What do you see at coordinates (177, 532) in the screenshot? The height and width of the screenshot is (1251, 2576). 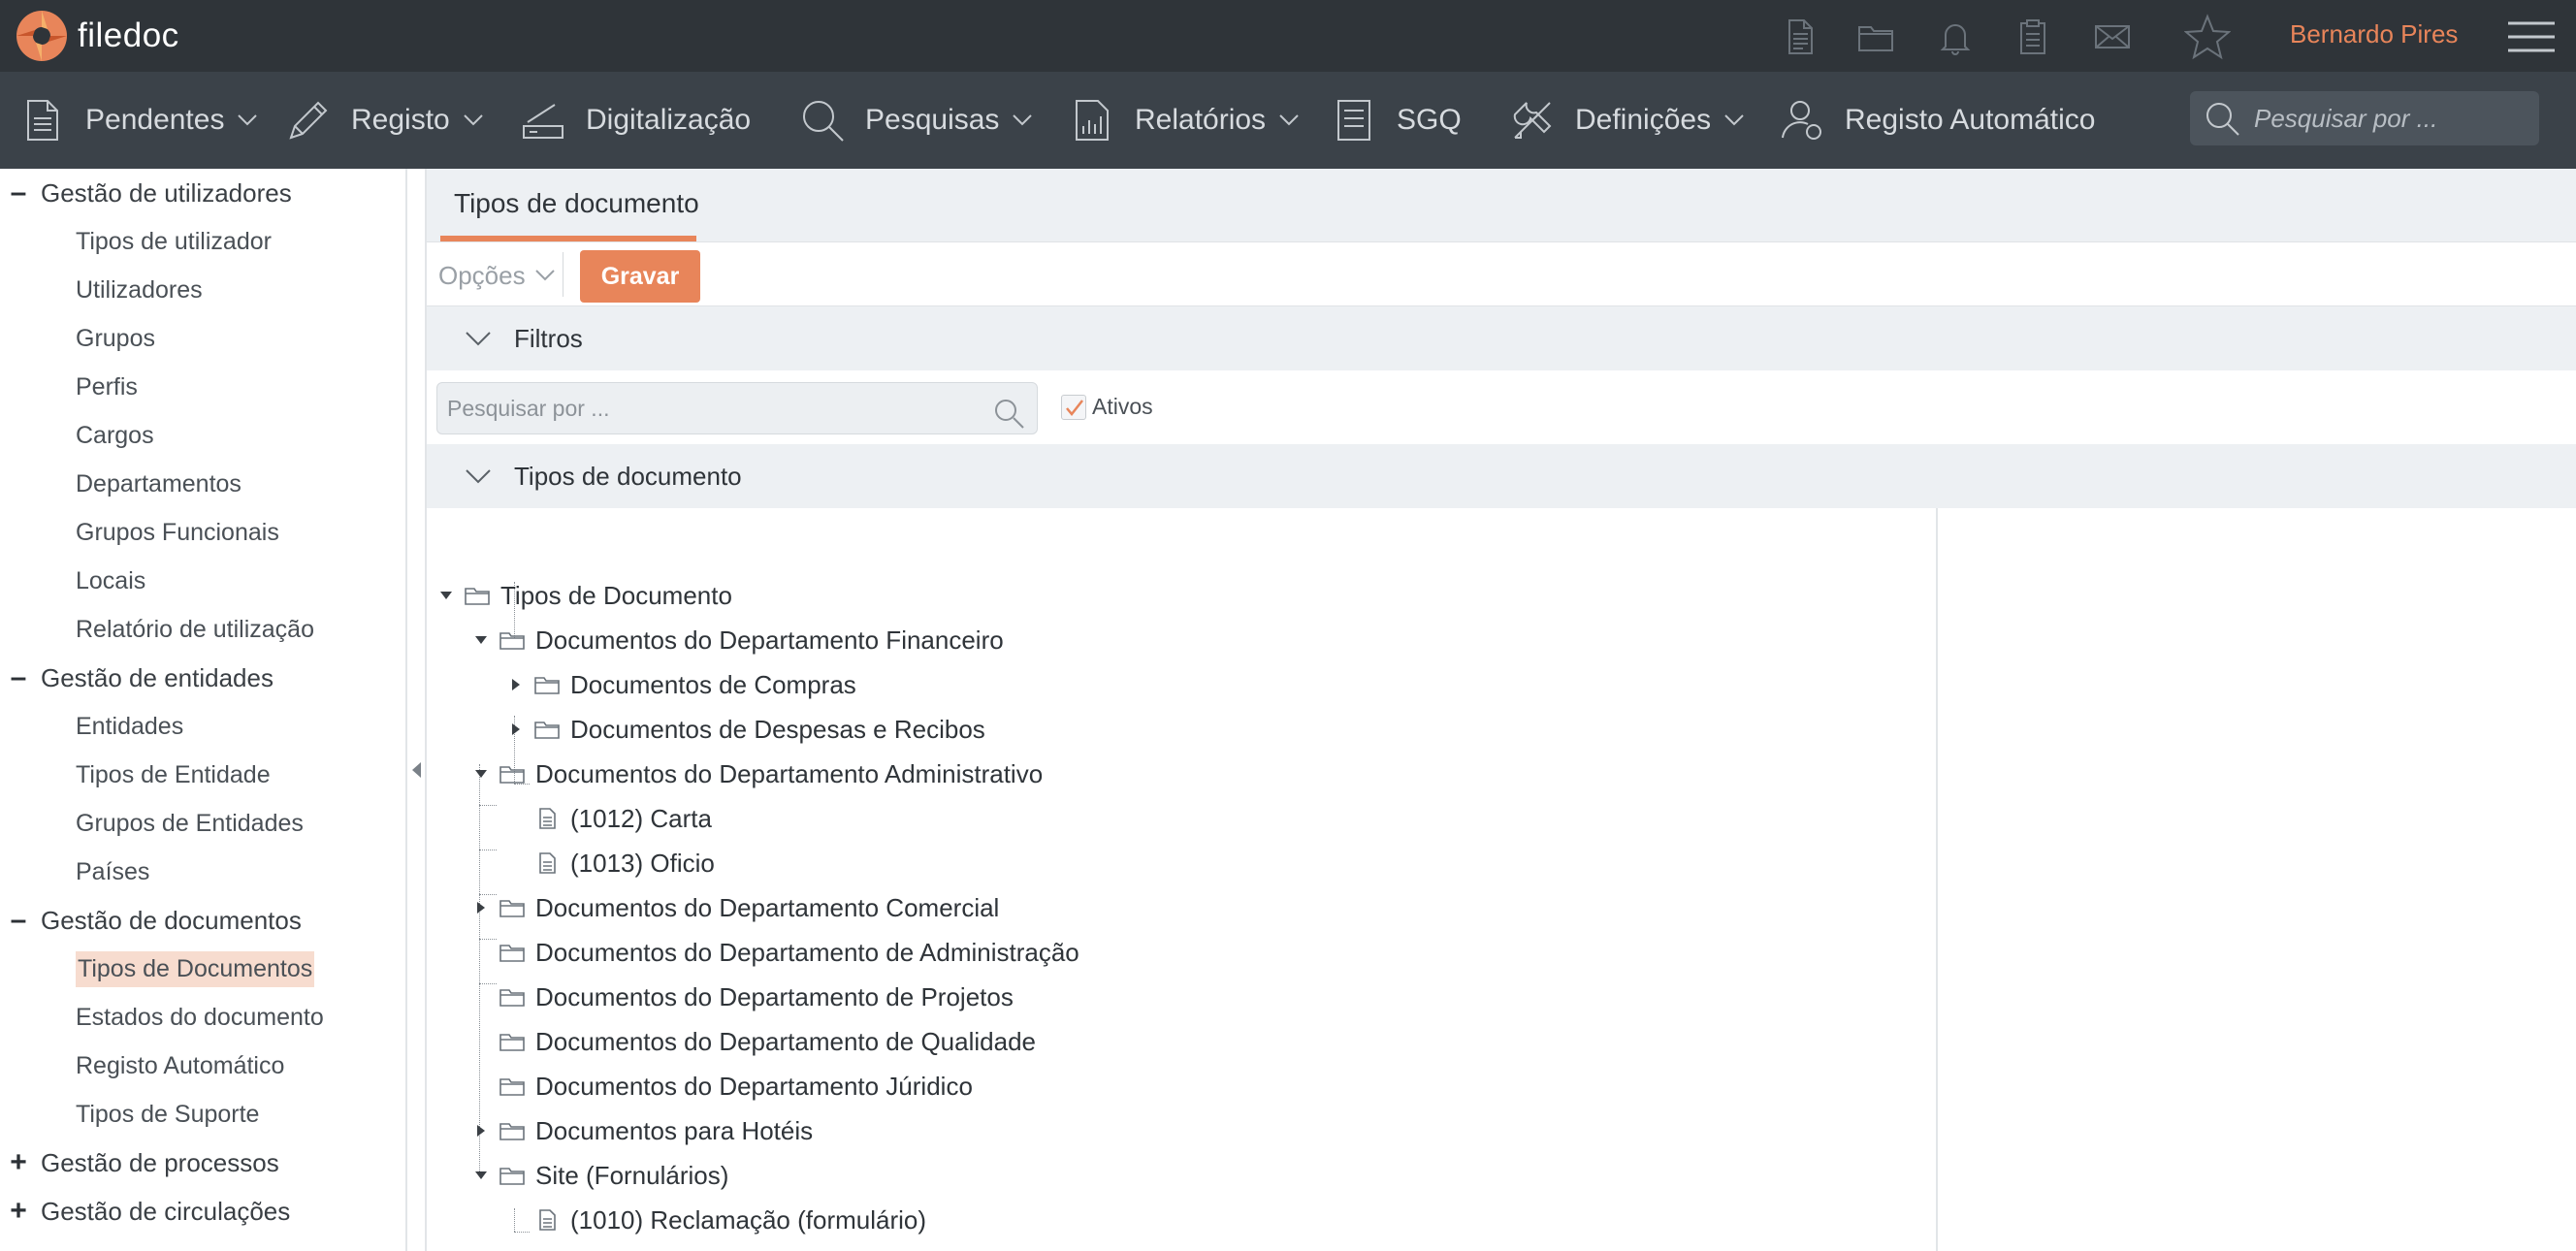 I see `sidebar-item-grupos-funcionais: Grupos Funcionais` at bounding box center [177, 532].